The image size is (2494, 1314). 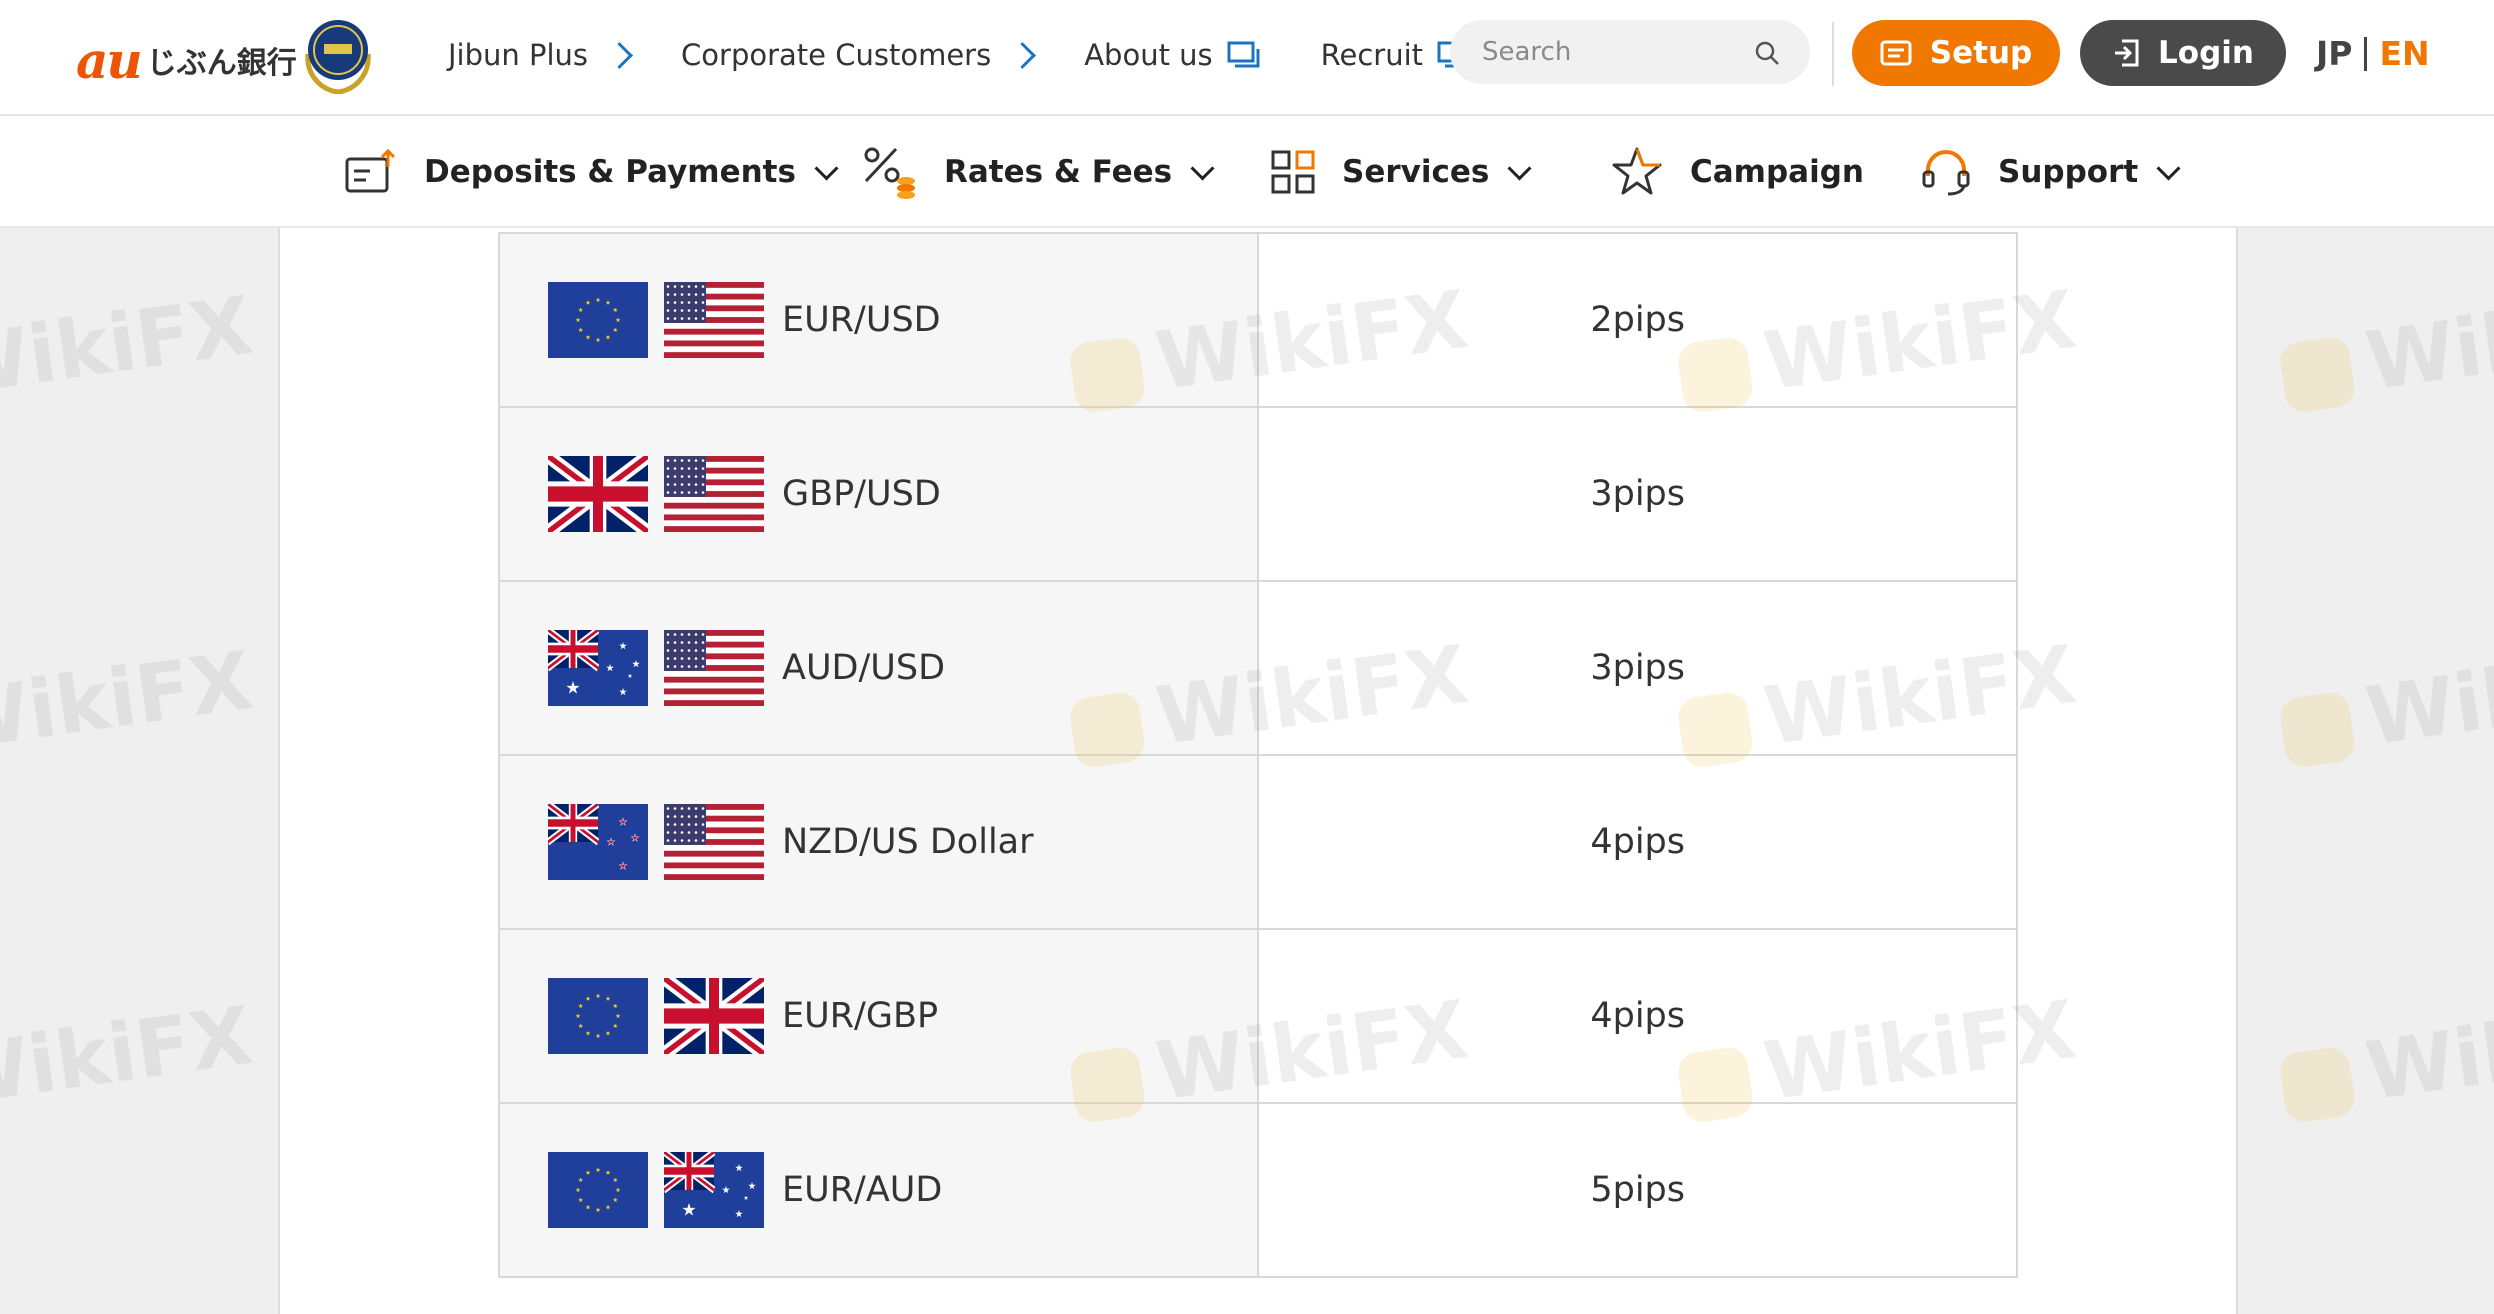 What do you see at coordinates (1946, 173) in the screenshot?
I see `headset-icon` at bounding box center [1946, 173].